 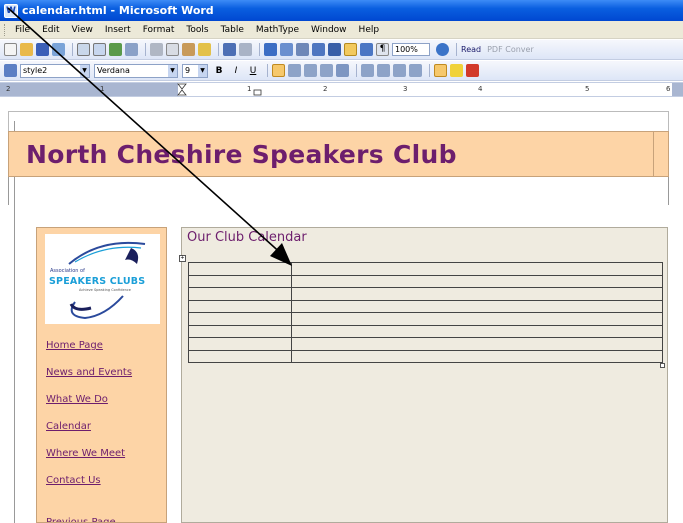 I want to click on ruler-markers, so click(x=219, y=89).